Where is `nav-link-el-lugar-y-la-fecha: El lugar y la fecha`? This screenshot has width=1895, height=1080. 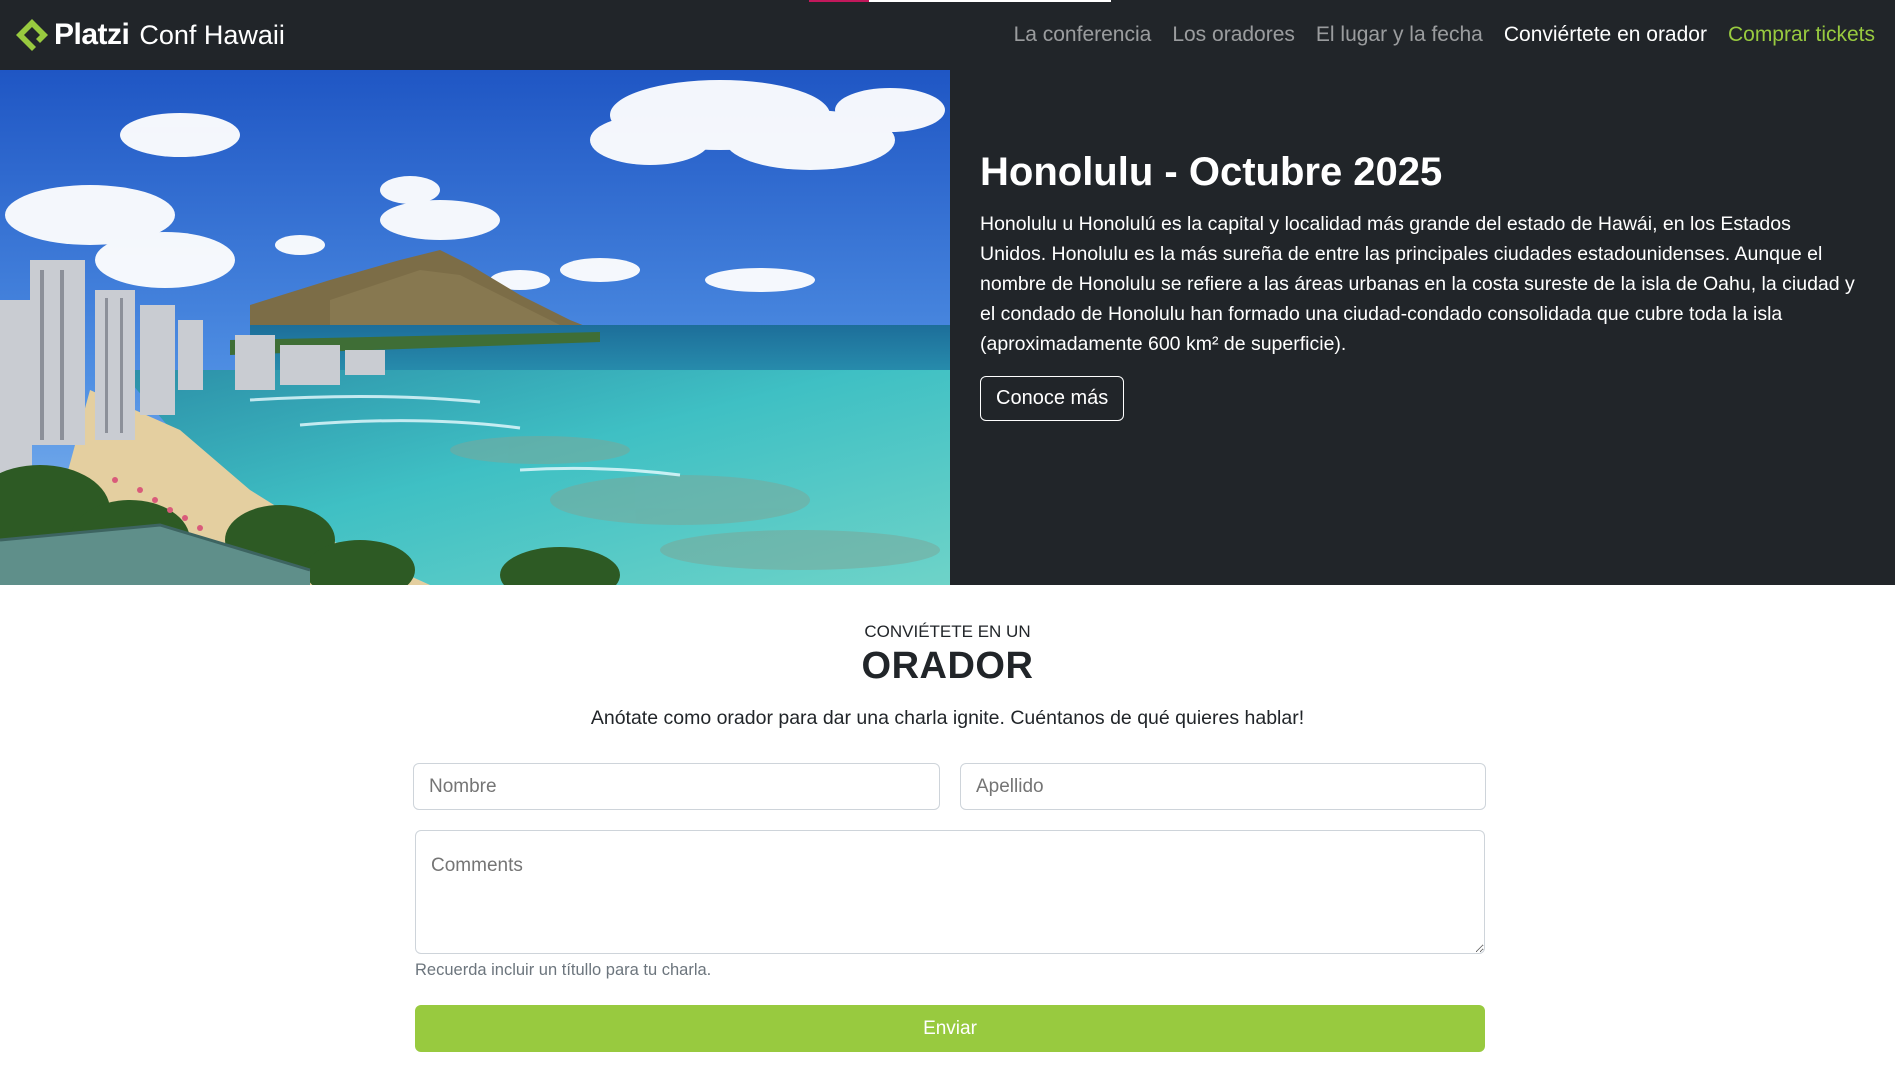
nav-link-el-lugar-y-la-fecha: El lugar y la fecha is located at coordinates (1399, 35).